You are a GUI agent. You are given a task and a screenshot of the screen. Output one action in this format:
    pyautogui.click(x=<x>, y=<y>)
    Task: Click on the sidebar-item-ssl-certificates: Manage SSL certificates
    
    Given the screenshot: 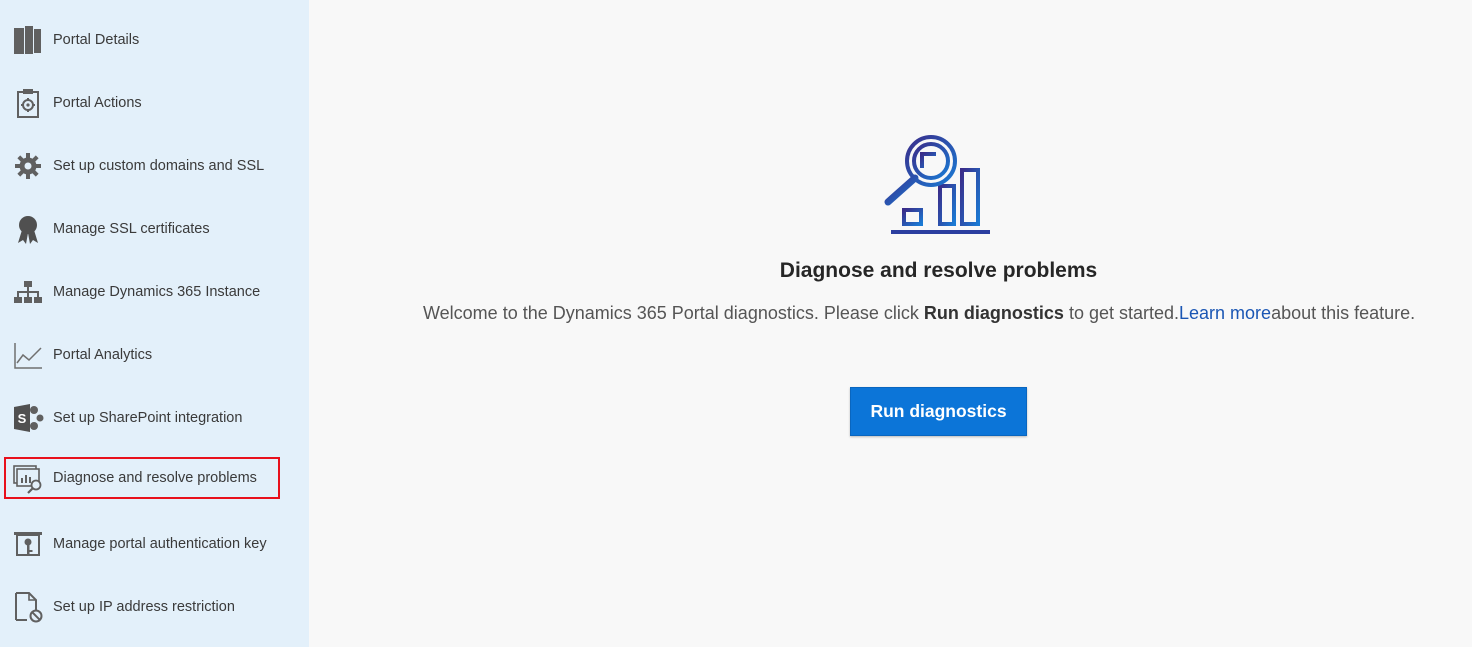 What is the action you would take?
    pyautogui.click(x=142, y=229)
    